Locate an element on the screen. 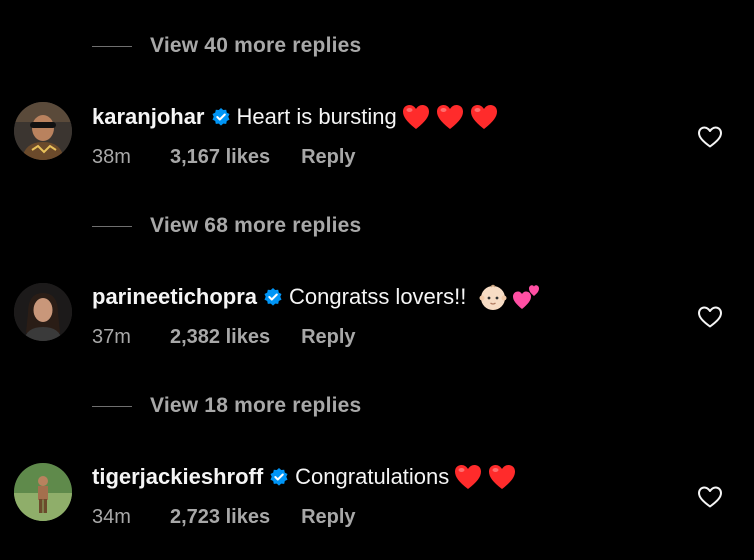 Image resolution: width=754 pixels, height=560 pixels. comment-timestamp: 38m is located at coordinates (111, 156).